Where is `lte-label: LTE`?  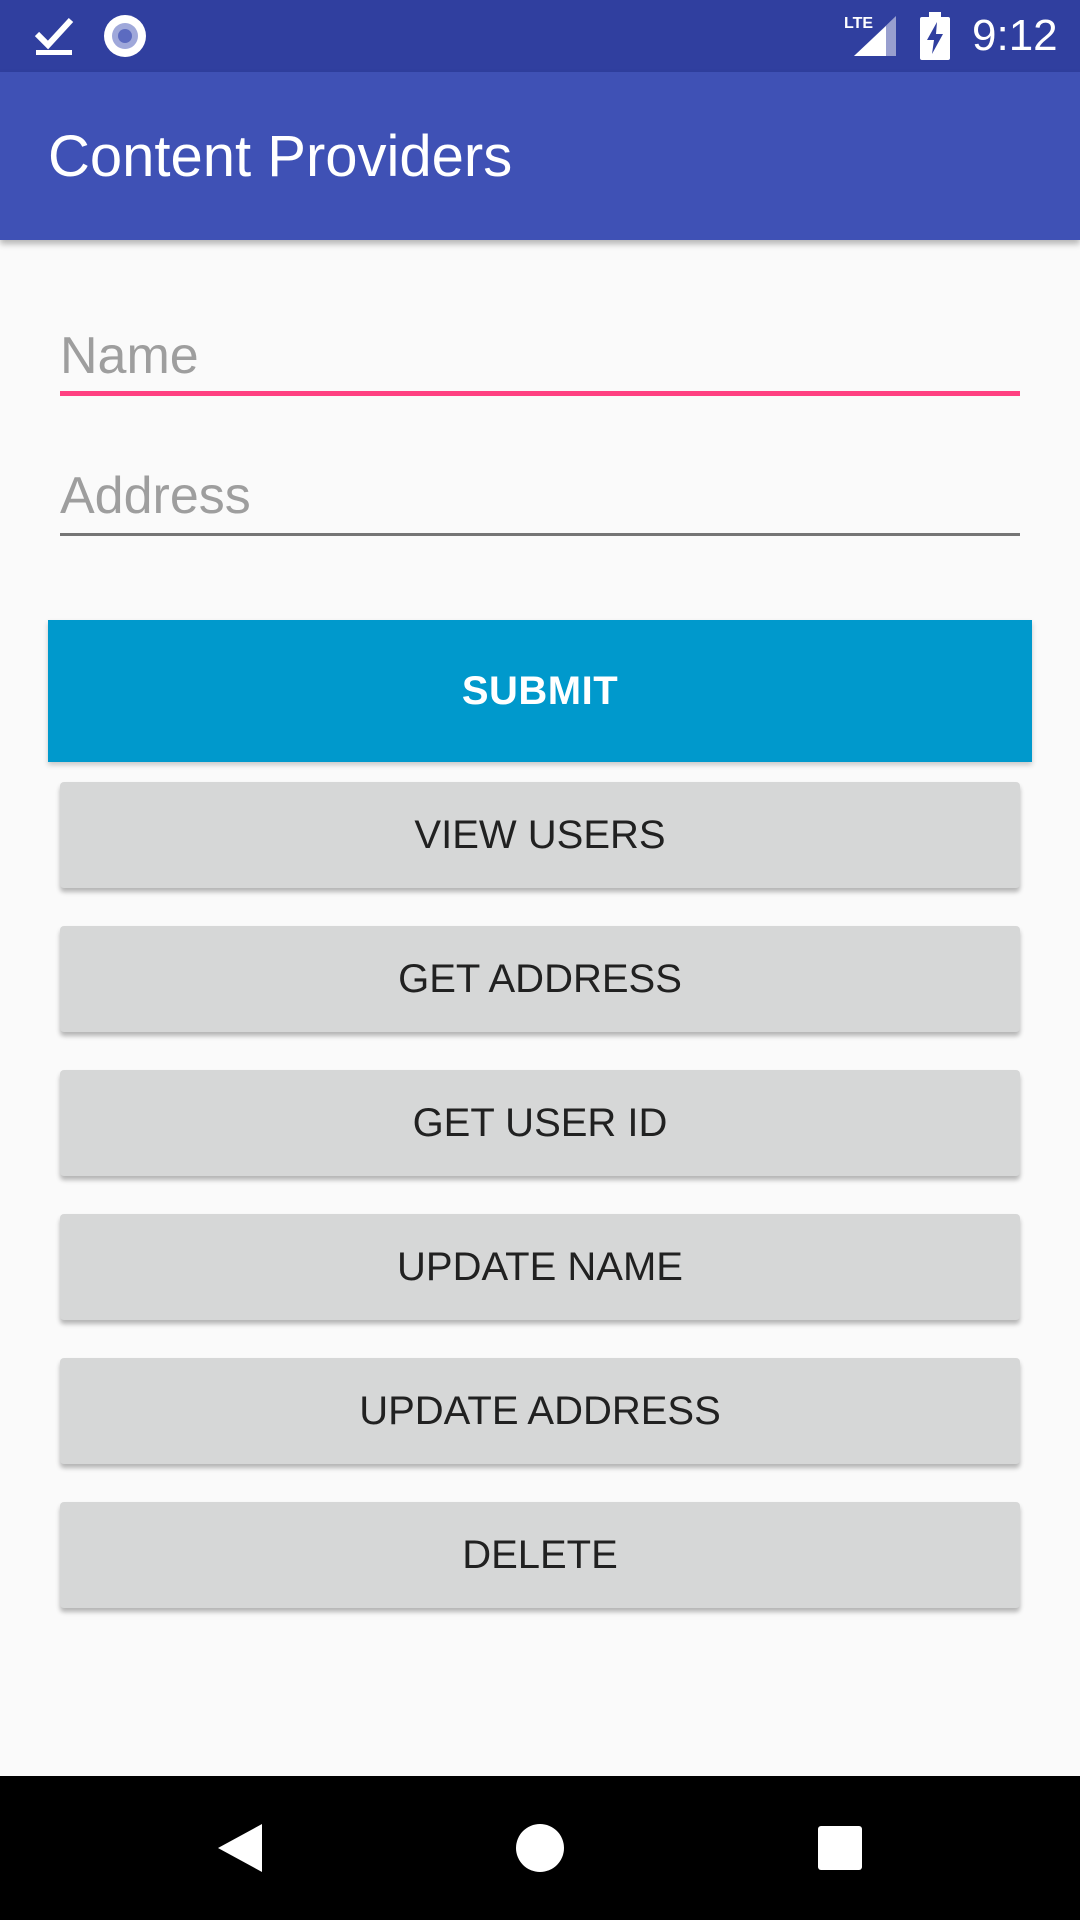 lte-label: LTE is located at coordinates (858, 23).